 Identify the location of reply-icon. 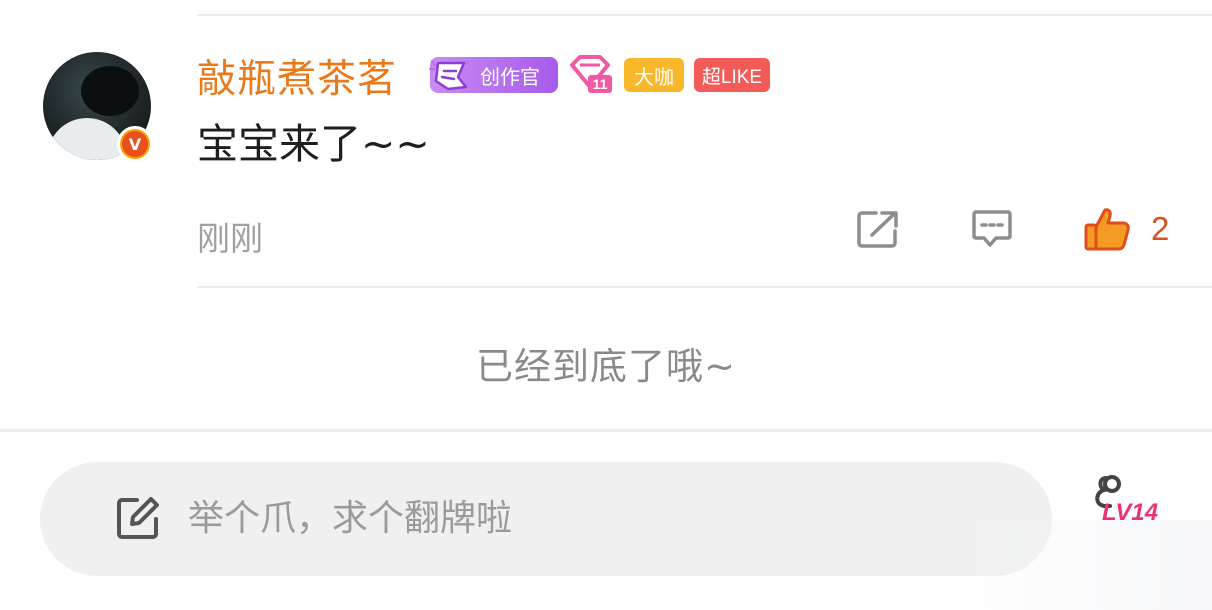
(992, 228).